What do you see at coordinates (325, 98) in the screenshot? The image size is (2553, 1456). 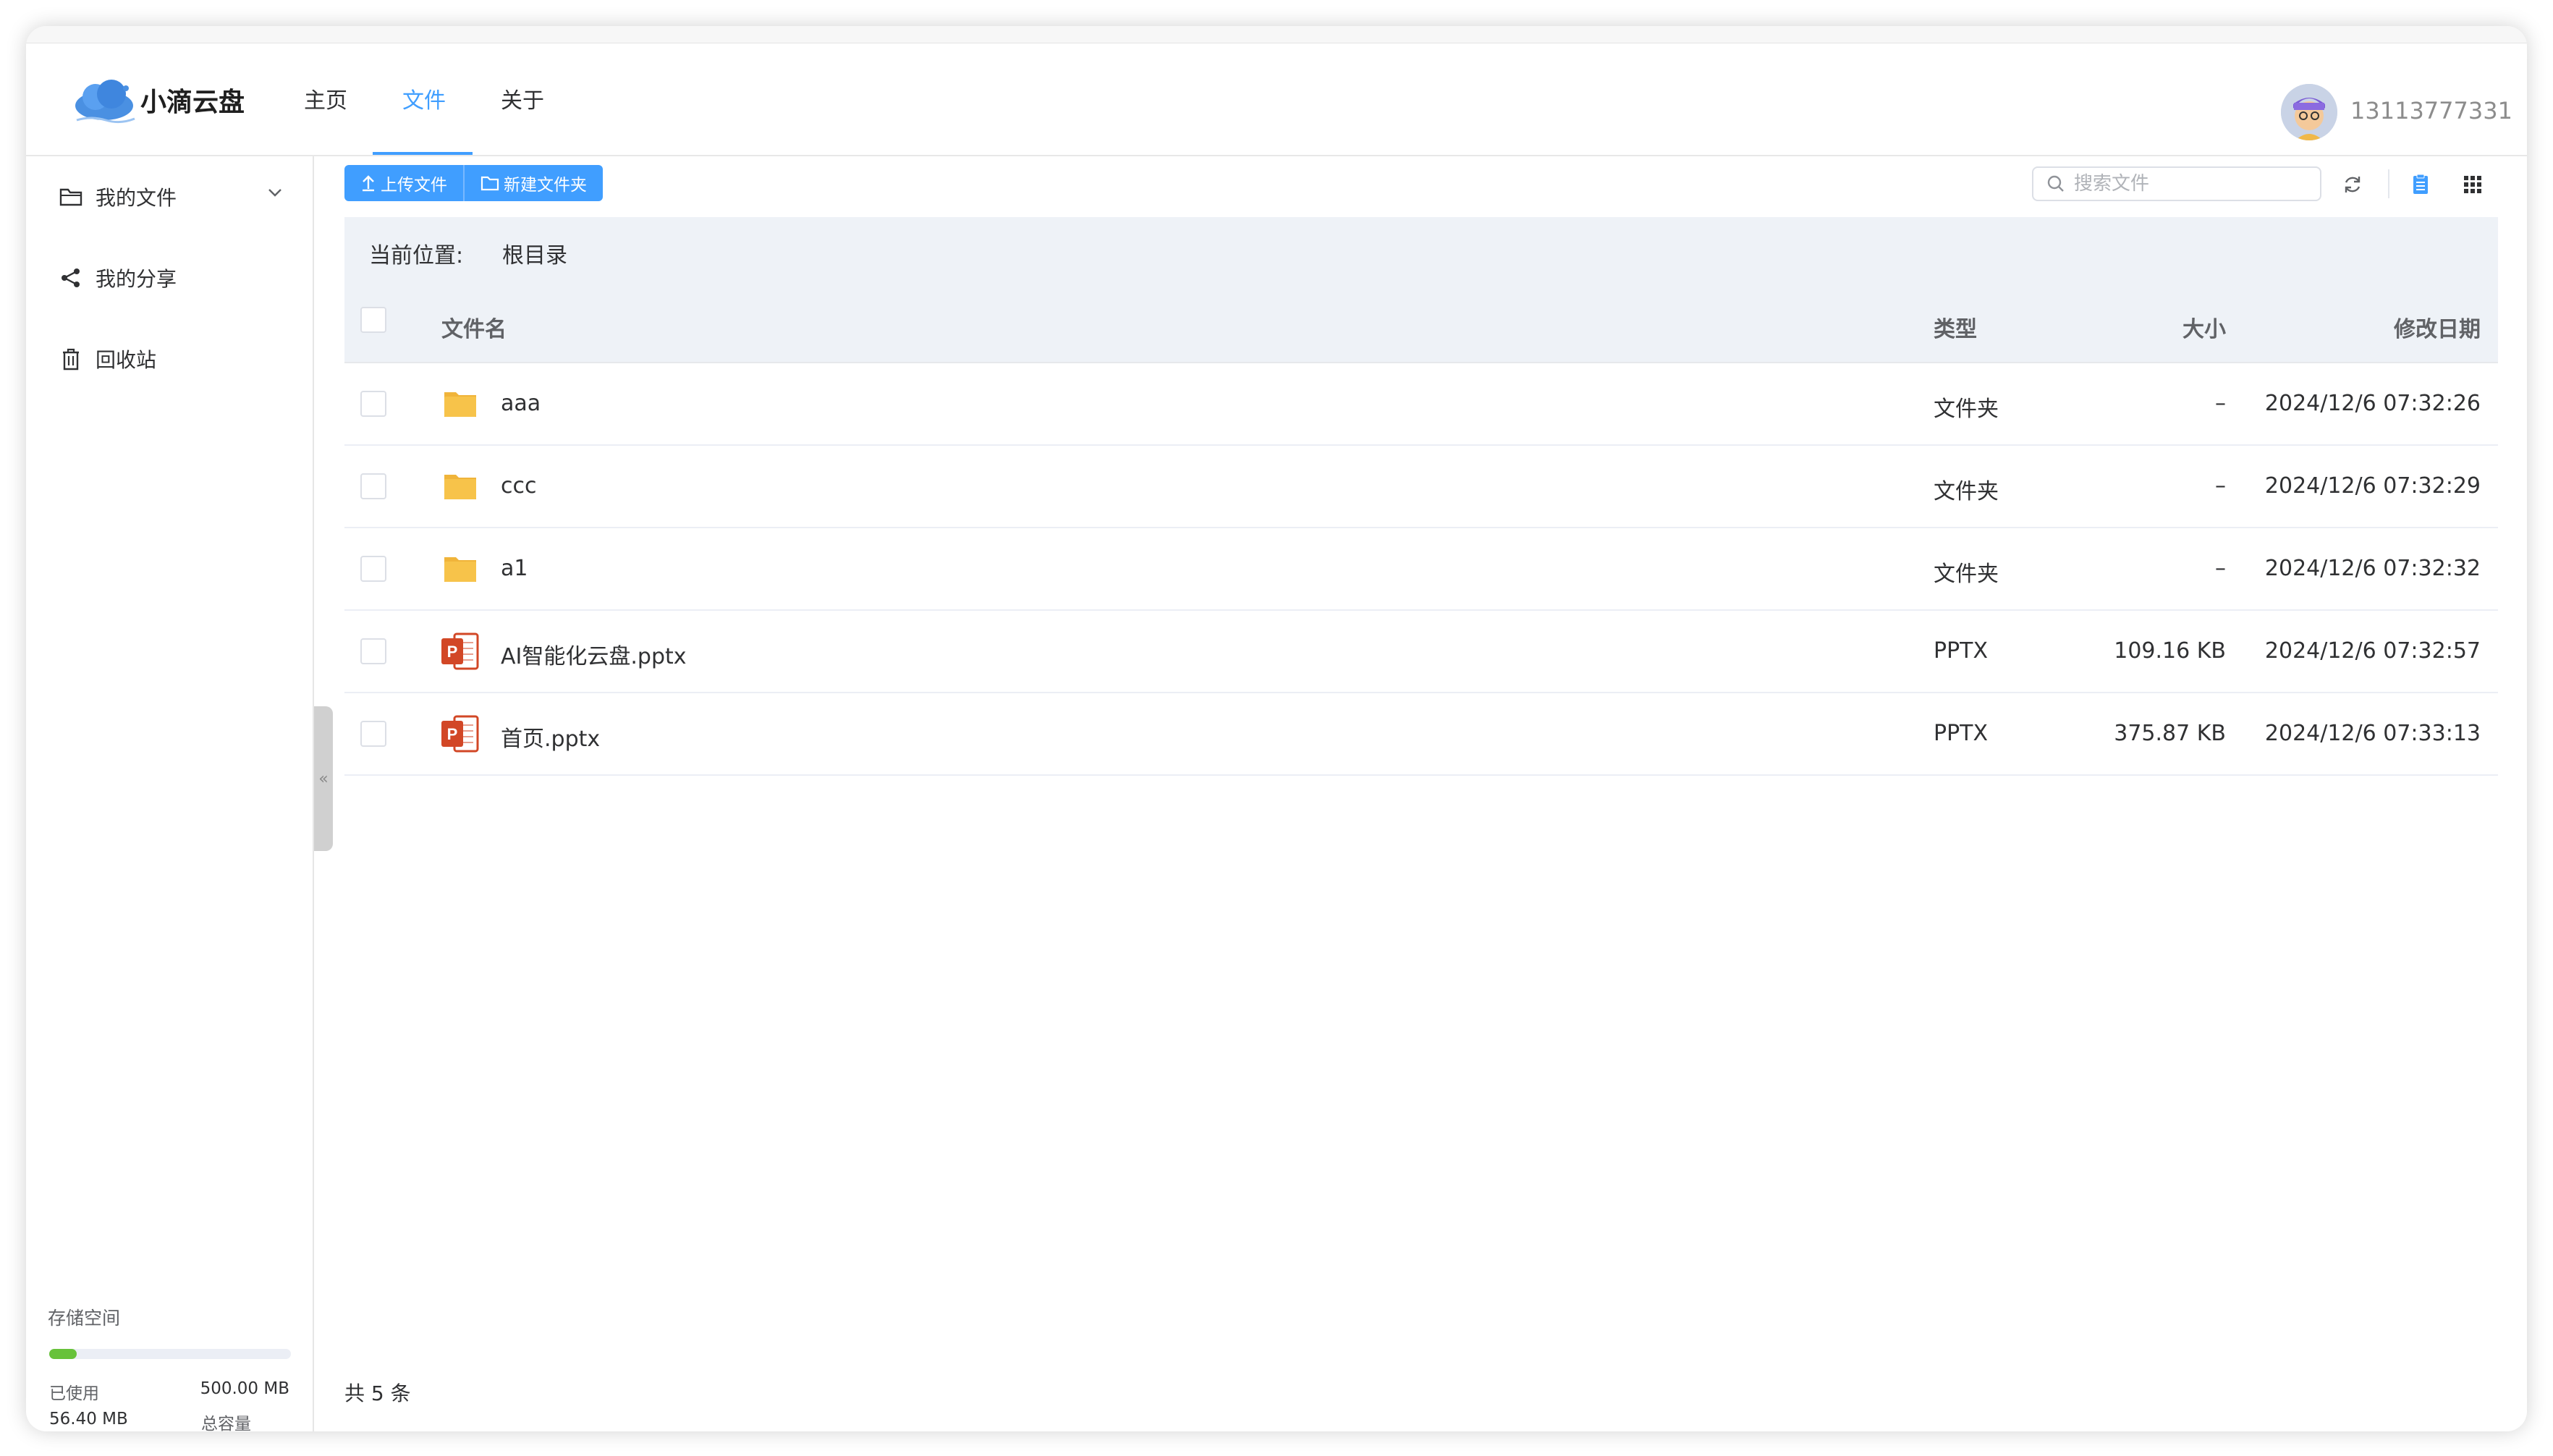 I see `nav-home: 主页` at bounding box center [325, 98].